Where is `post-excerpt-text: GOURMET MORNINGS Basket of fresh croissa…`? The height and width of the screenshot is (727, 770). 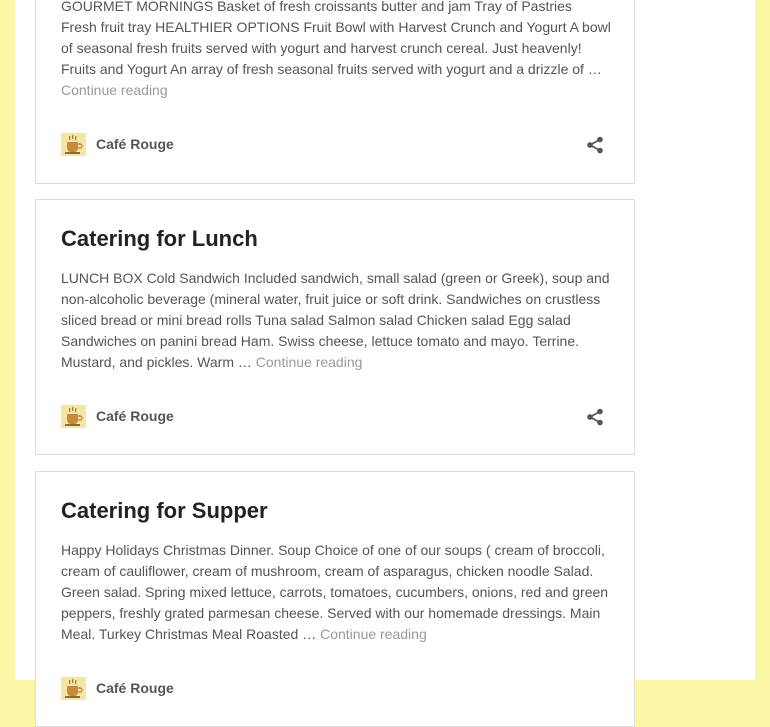
post-excerpt-text: GOURMET MORNINGS Basket of fresh croissa… is located at coordinates (336, 38).